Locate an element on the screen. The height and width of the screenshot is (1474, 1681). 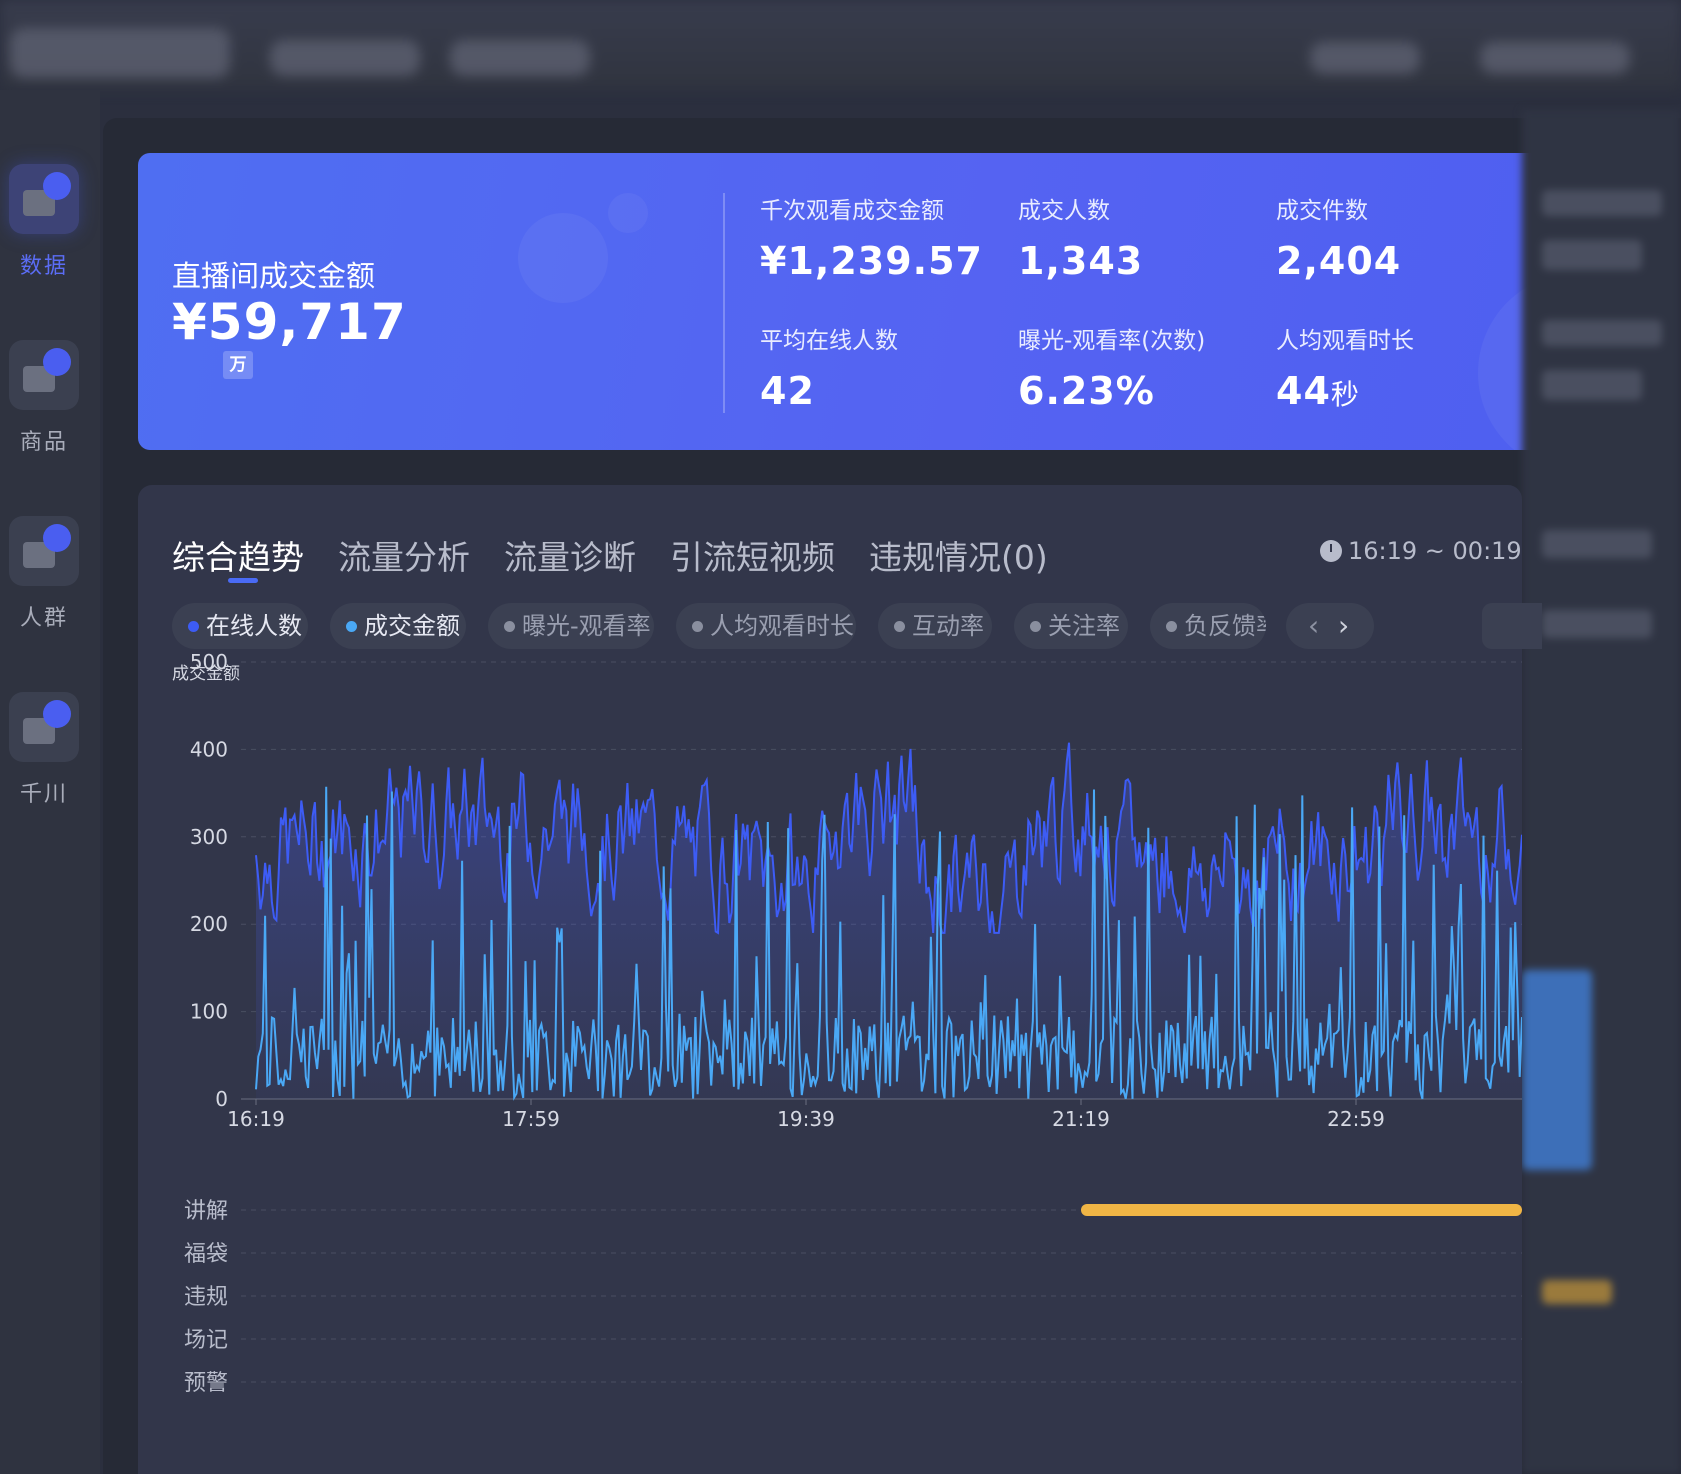
metric-avg-watch-time: 人均观看时长 44秒 is located at coordinates (1345, 367).